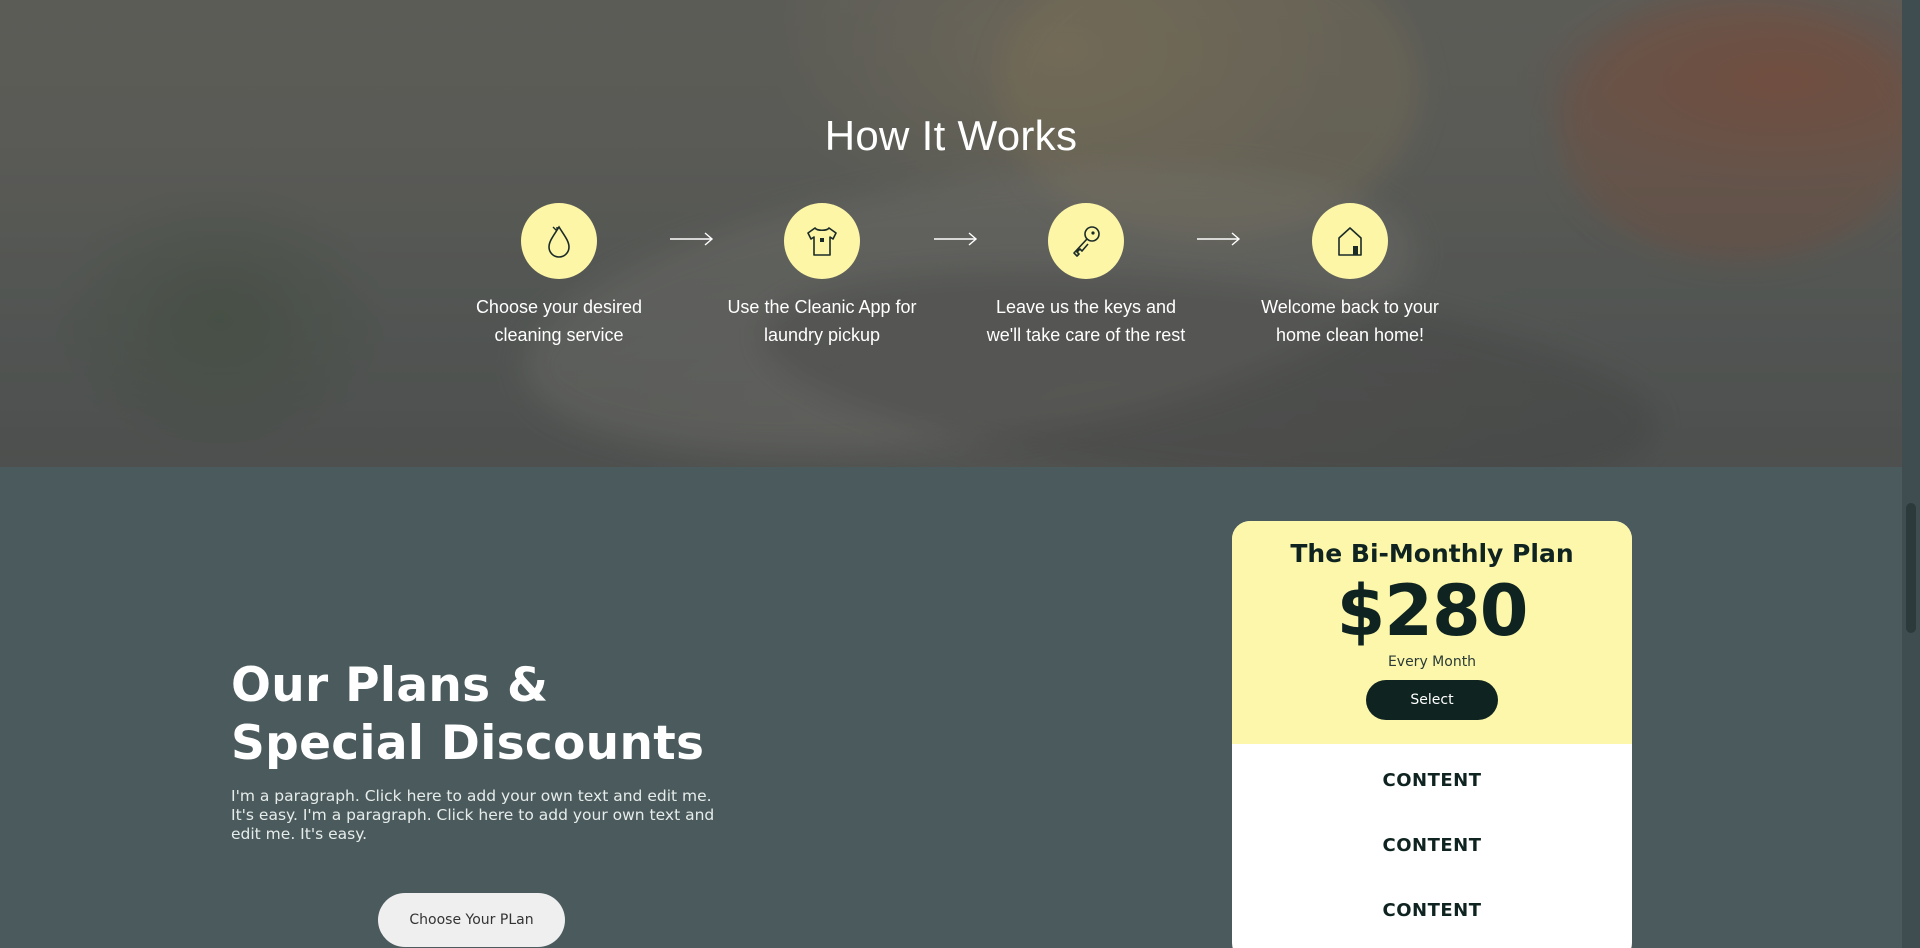 Image resolution: width=1920 pixels, height=948 pixels. I want to click on step-text-line: Welcome back to your, so click(1350, 307).